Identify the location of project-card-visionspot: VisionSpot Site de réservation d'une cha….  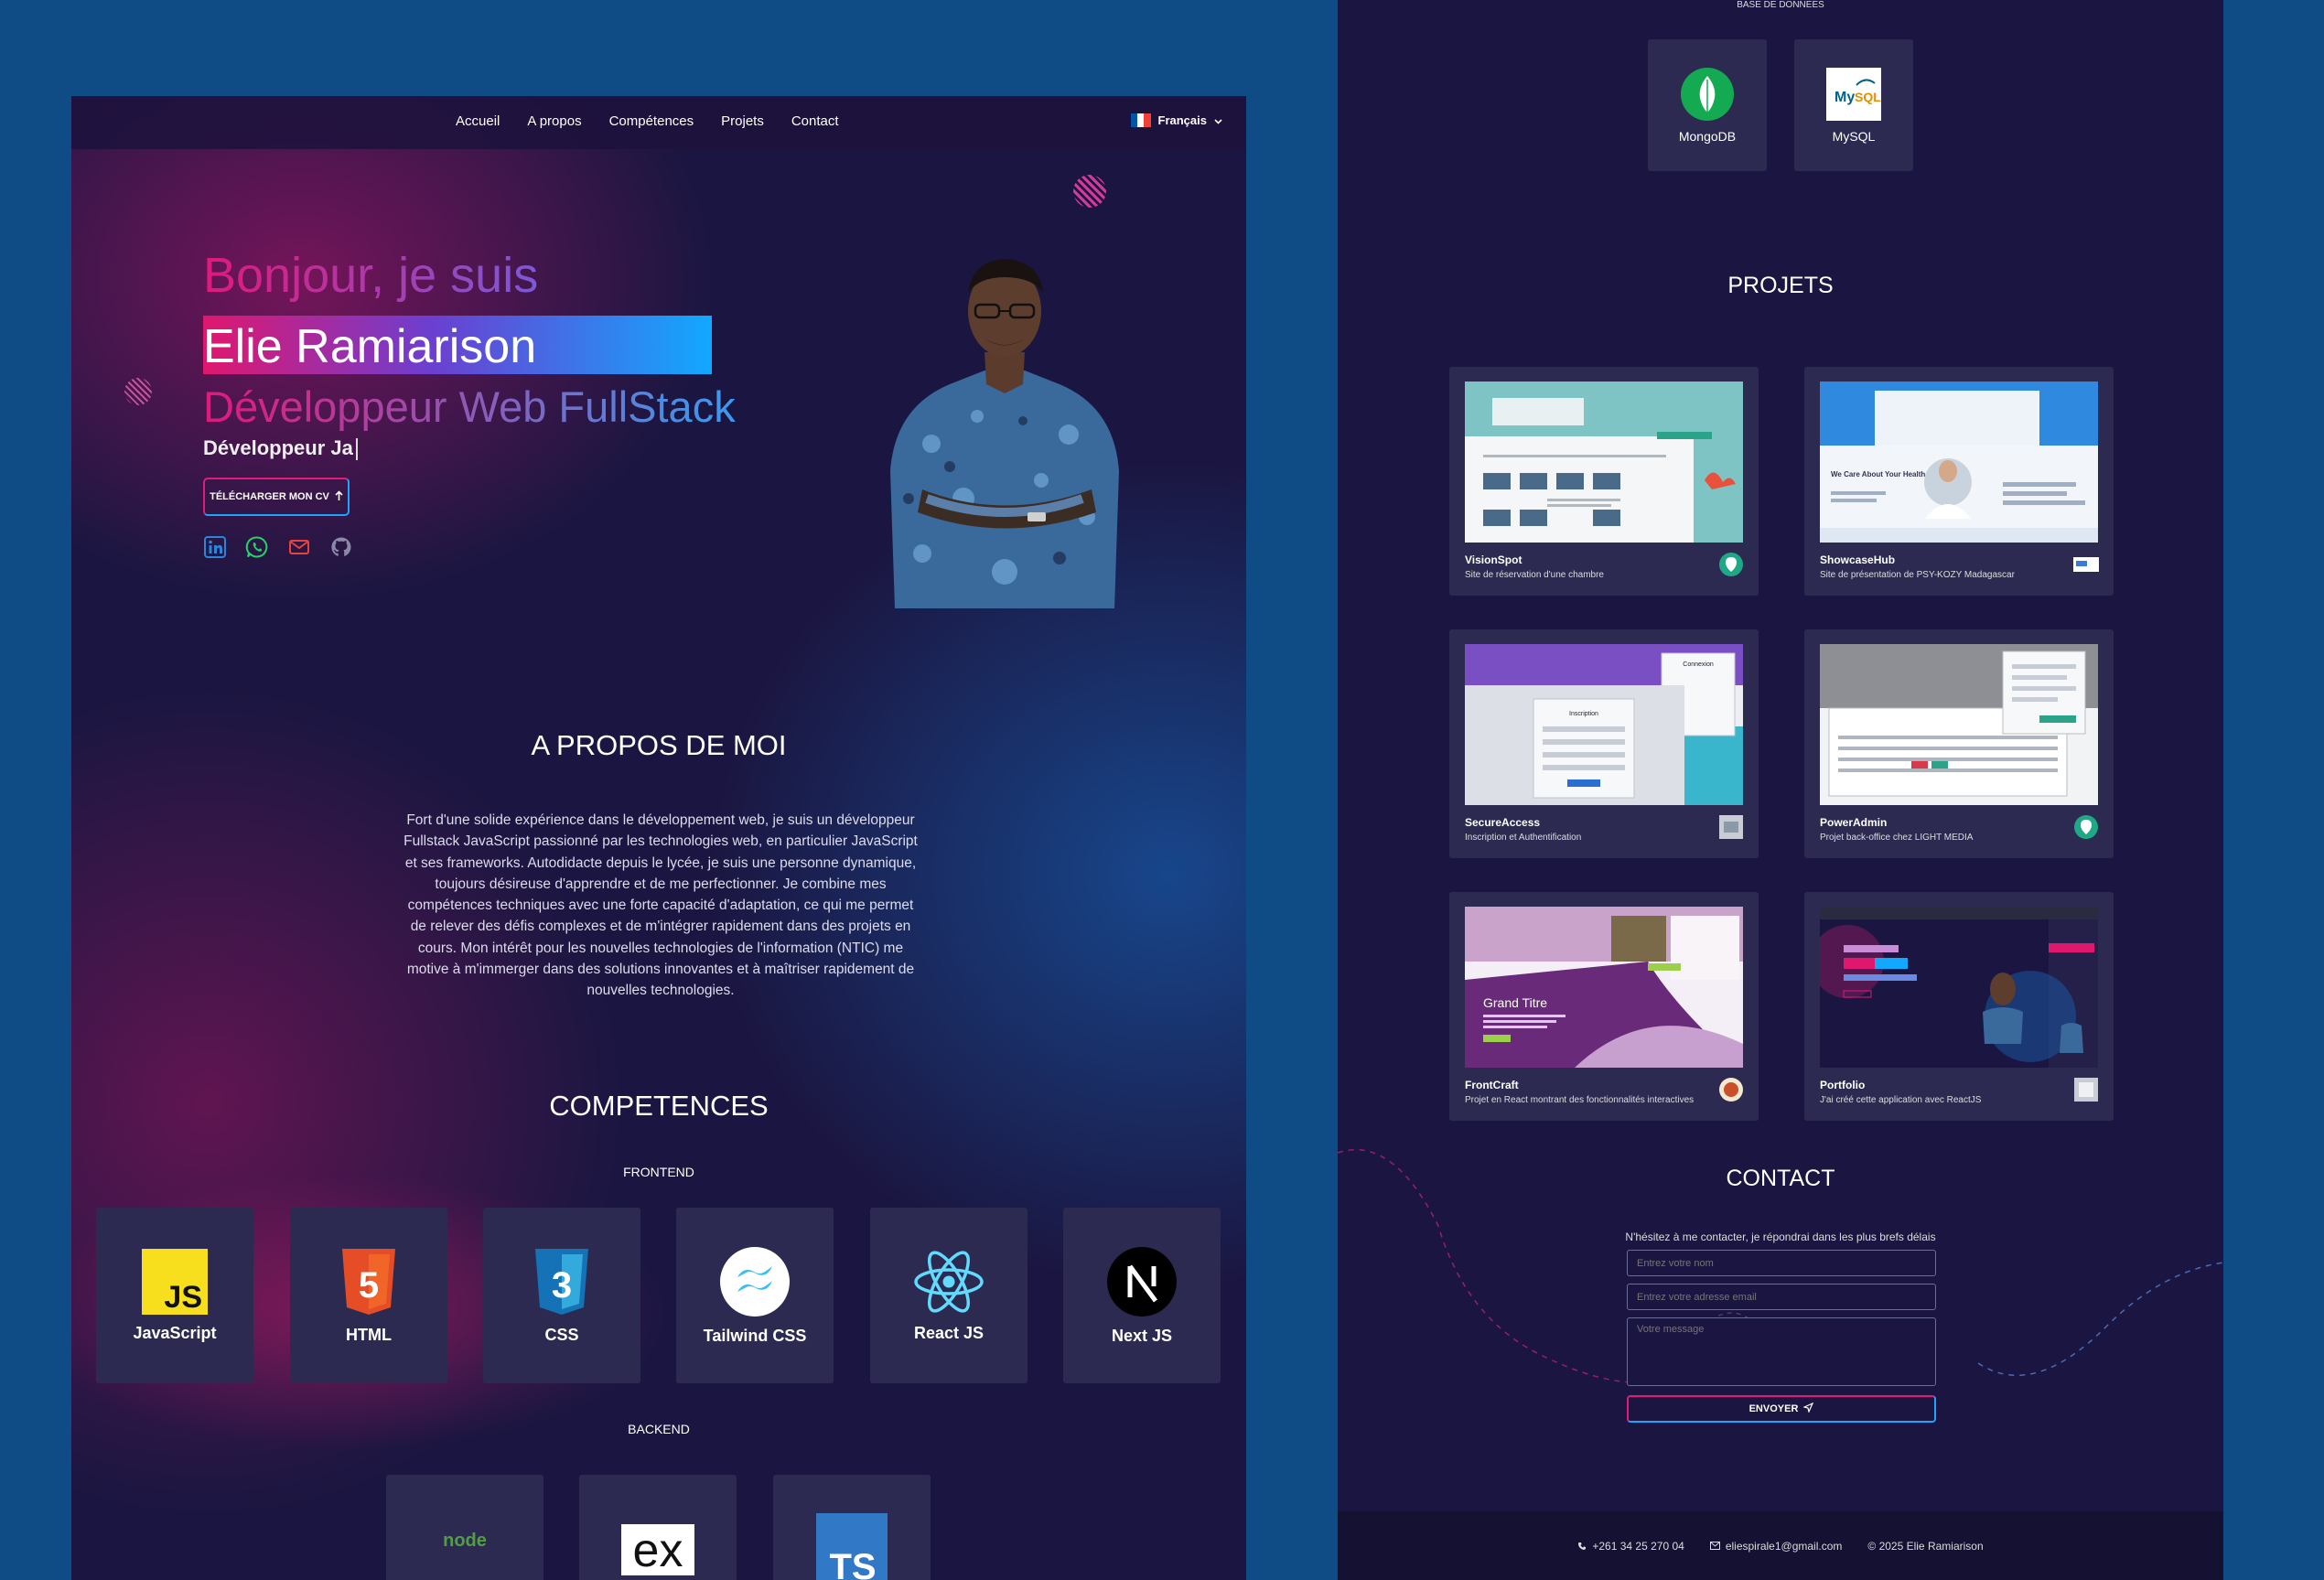
(1604, 481).